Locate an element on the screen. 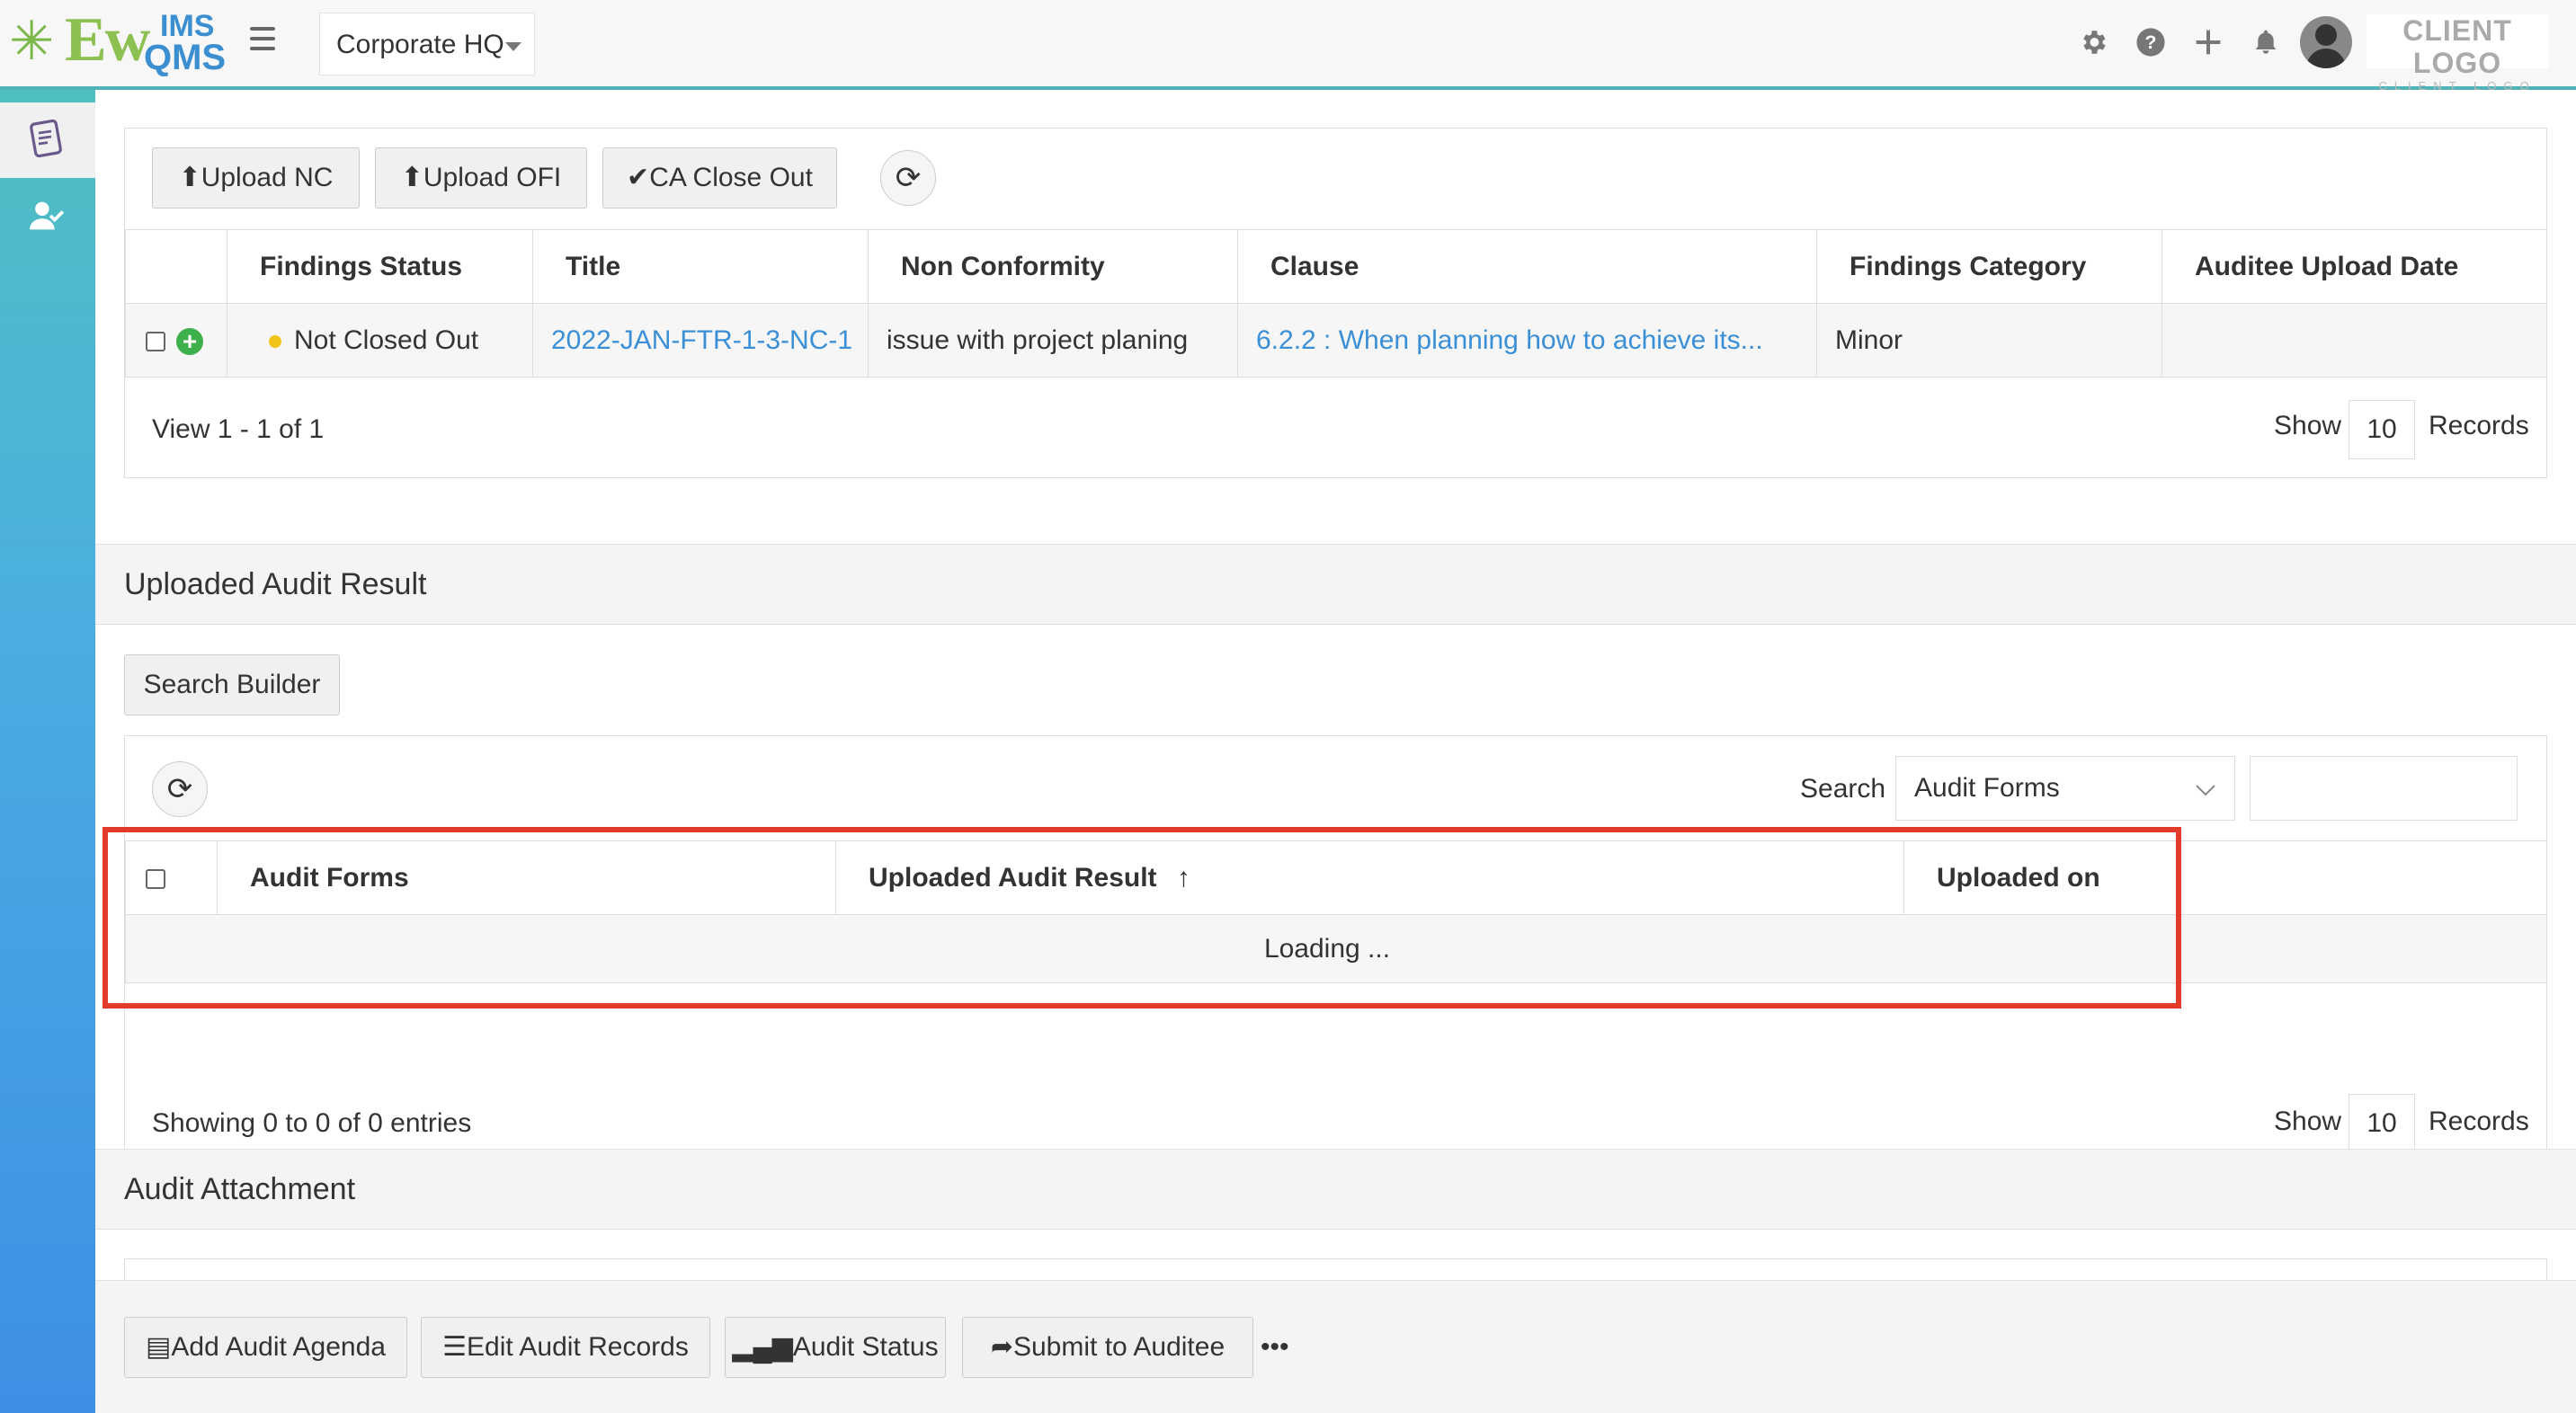 This screenshot has width=2576, height=1413. sidebar-item-audit is located at coordinates (48, 140).